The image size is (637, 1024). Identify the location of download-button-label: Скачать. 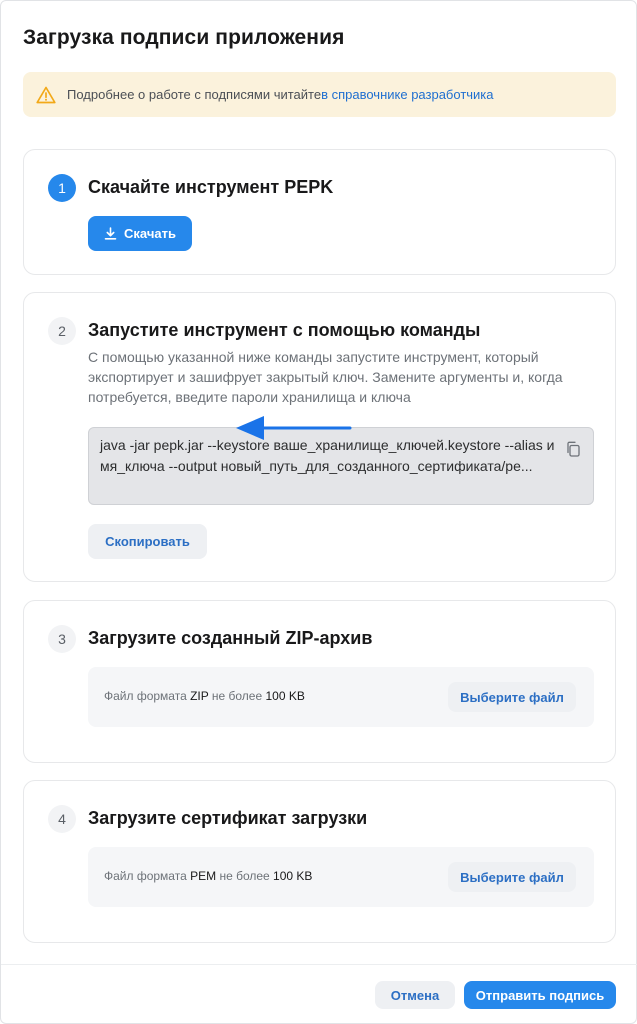
(150, 233).